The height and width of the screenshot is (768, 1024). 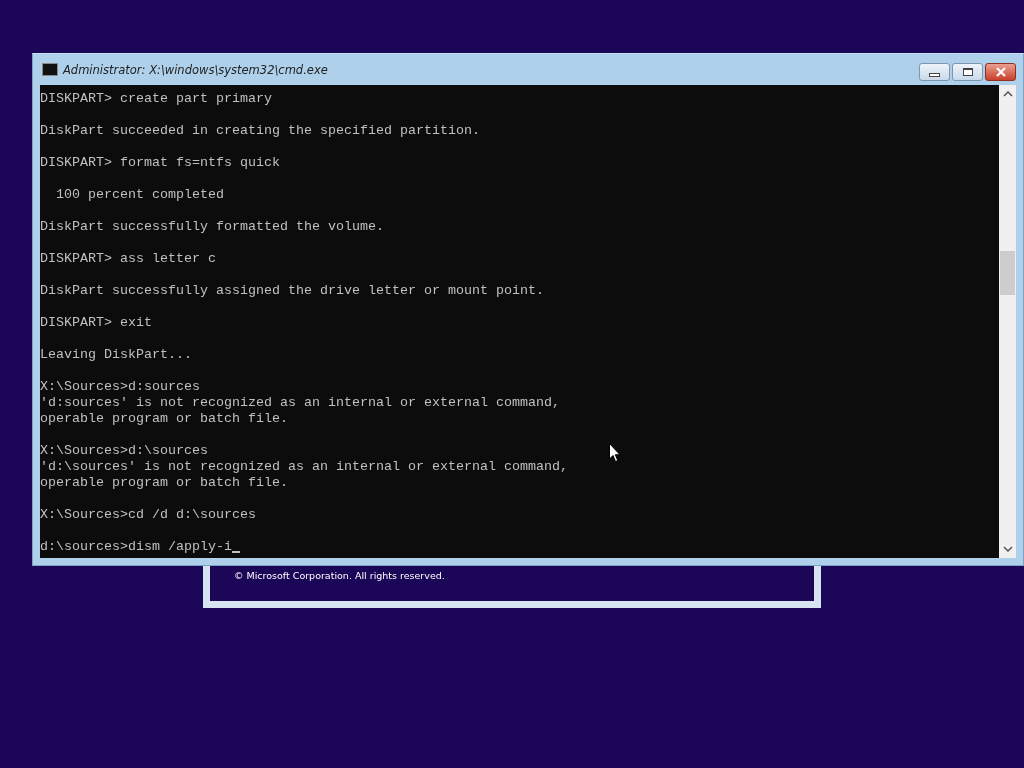 I want to click on mouse-pointer-icon, so click(x=615, y=453).